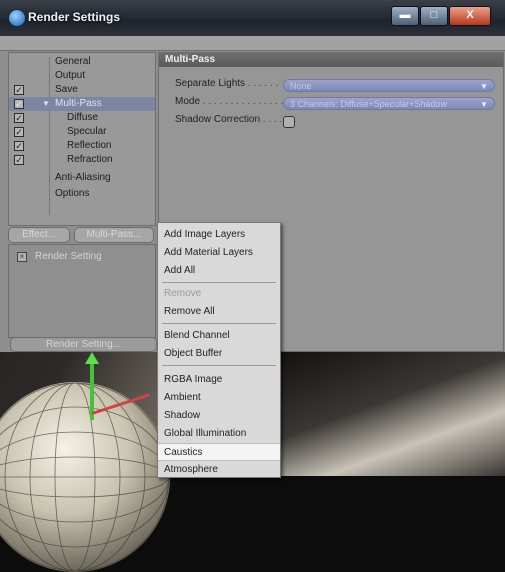 The image size is (505, 572). I want to click on shadow-correction-label: Shadow Correction, so click(218, 119).